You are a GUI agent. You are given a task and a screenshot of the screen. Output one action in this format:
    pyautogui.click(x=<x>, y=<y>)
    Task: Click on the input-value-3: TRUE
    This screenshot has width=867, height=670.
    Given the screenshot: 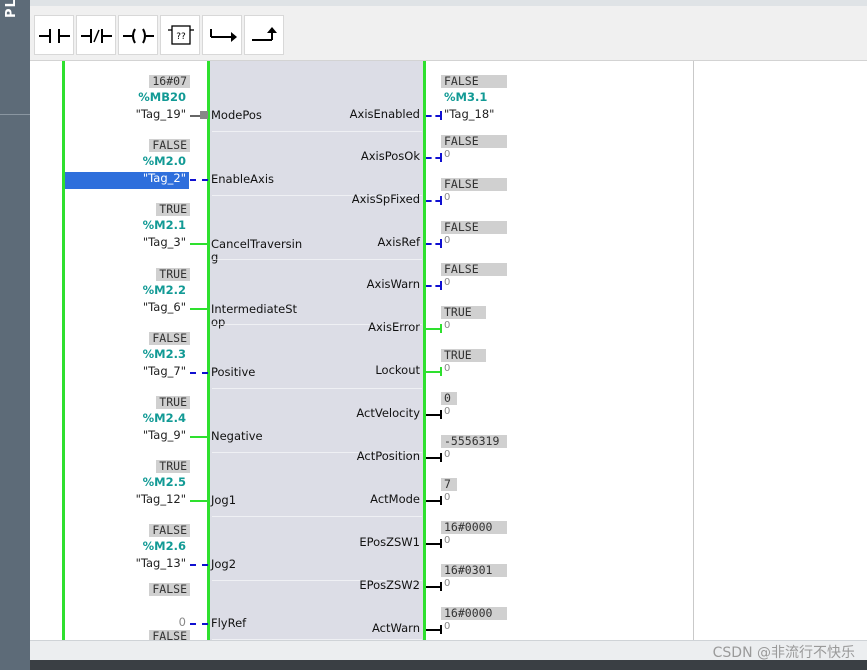 What is the action you would take?
    pyautogui.click(x=173, y=274)
    